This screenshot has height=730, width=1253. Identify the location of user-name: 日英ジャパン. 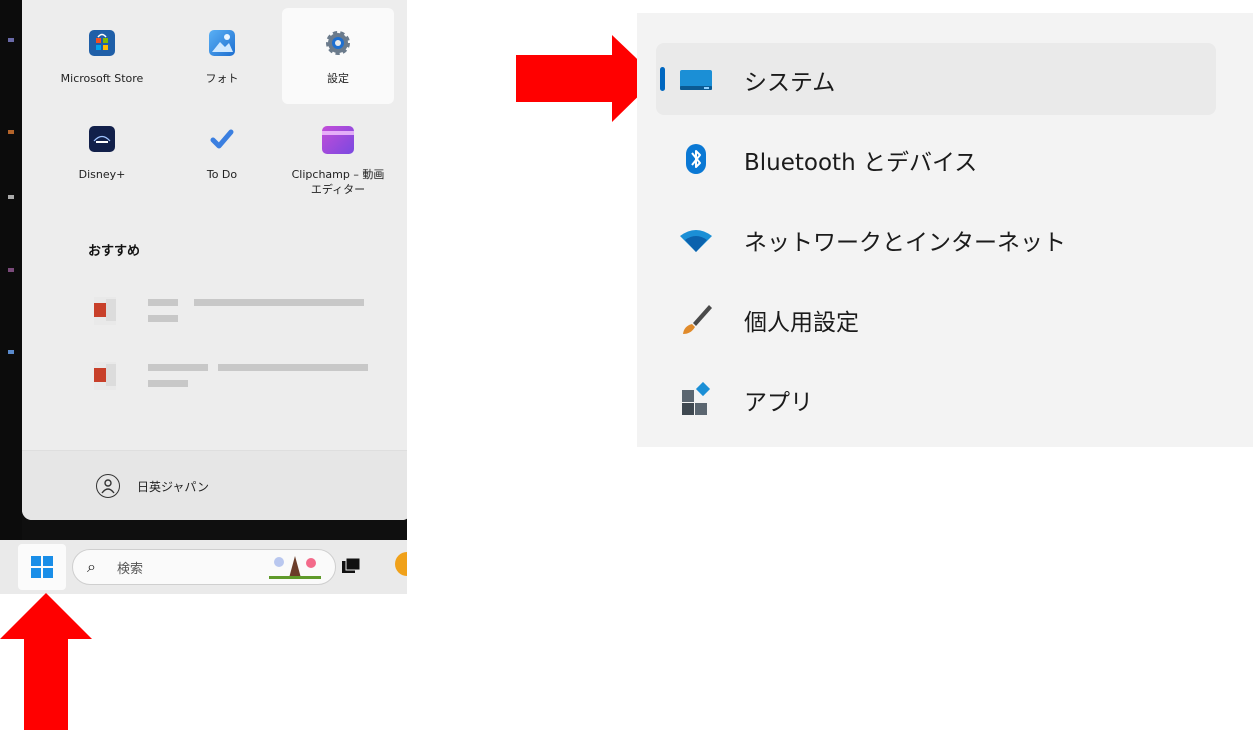
(173, 486).